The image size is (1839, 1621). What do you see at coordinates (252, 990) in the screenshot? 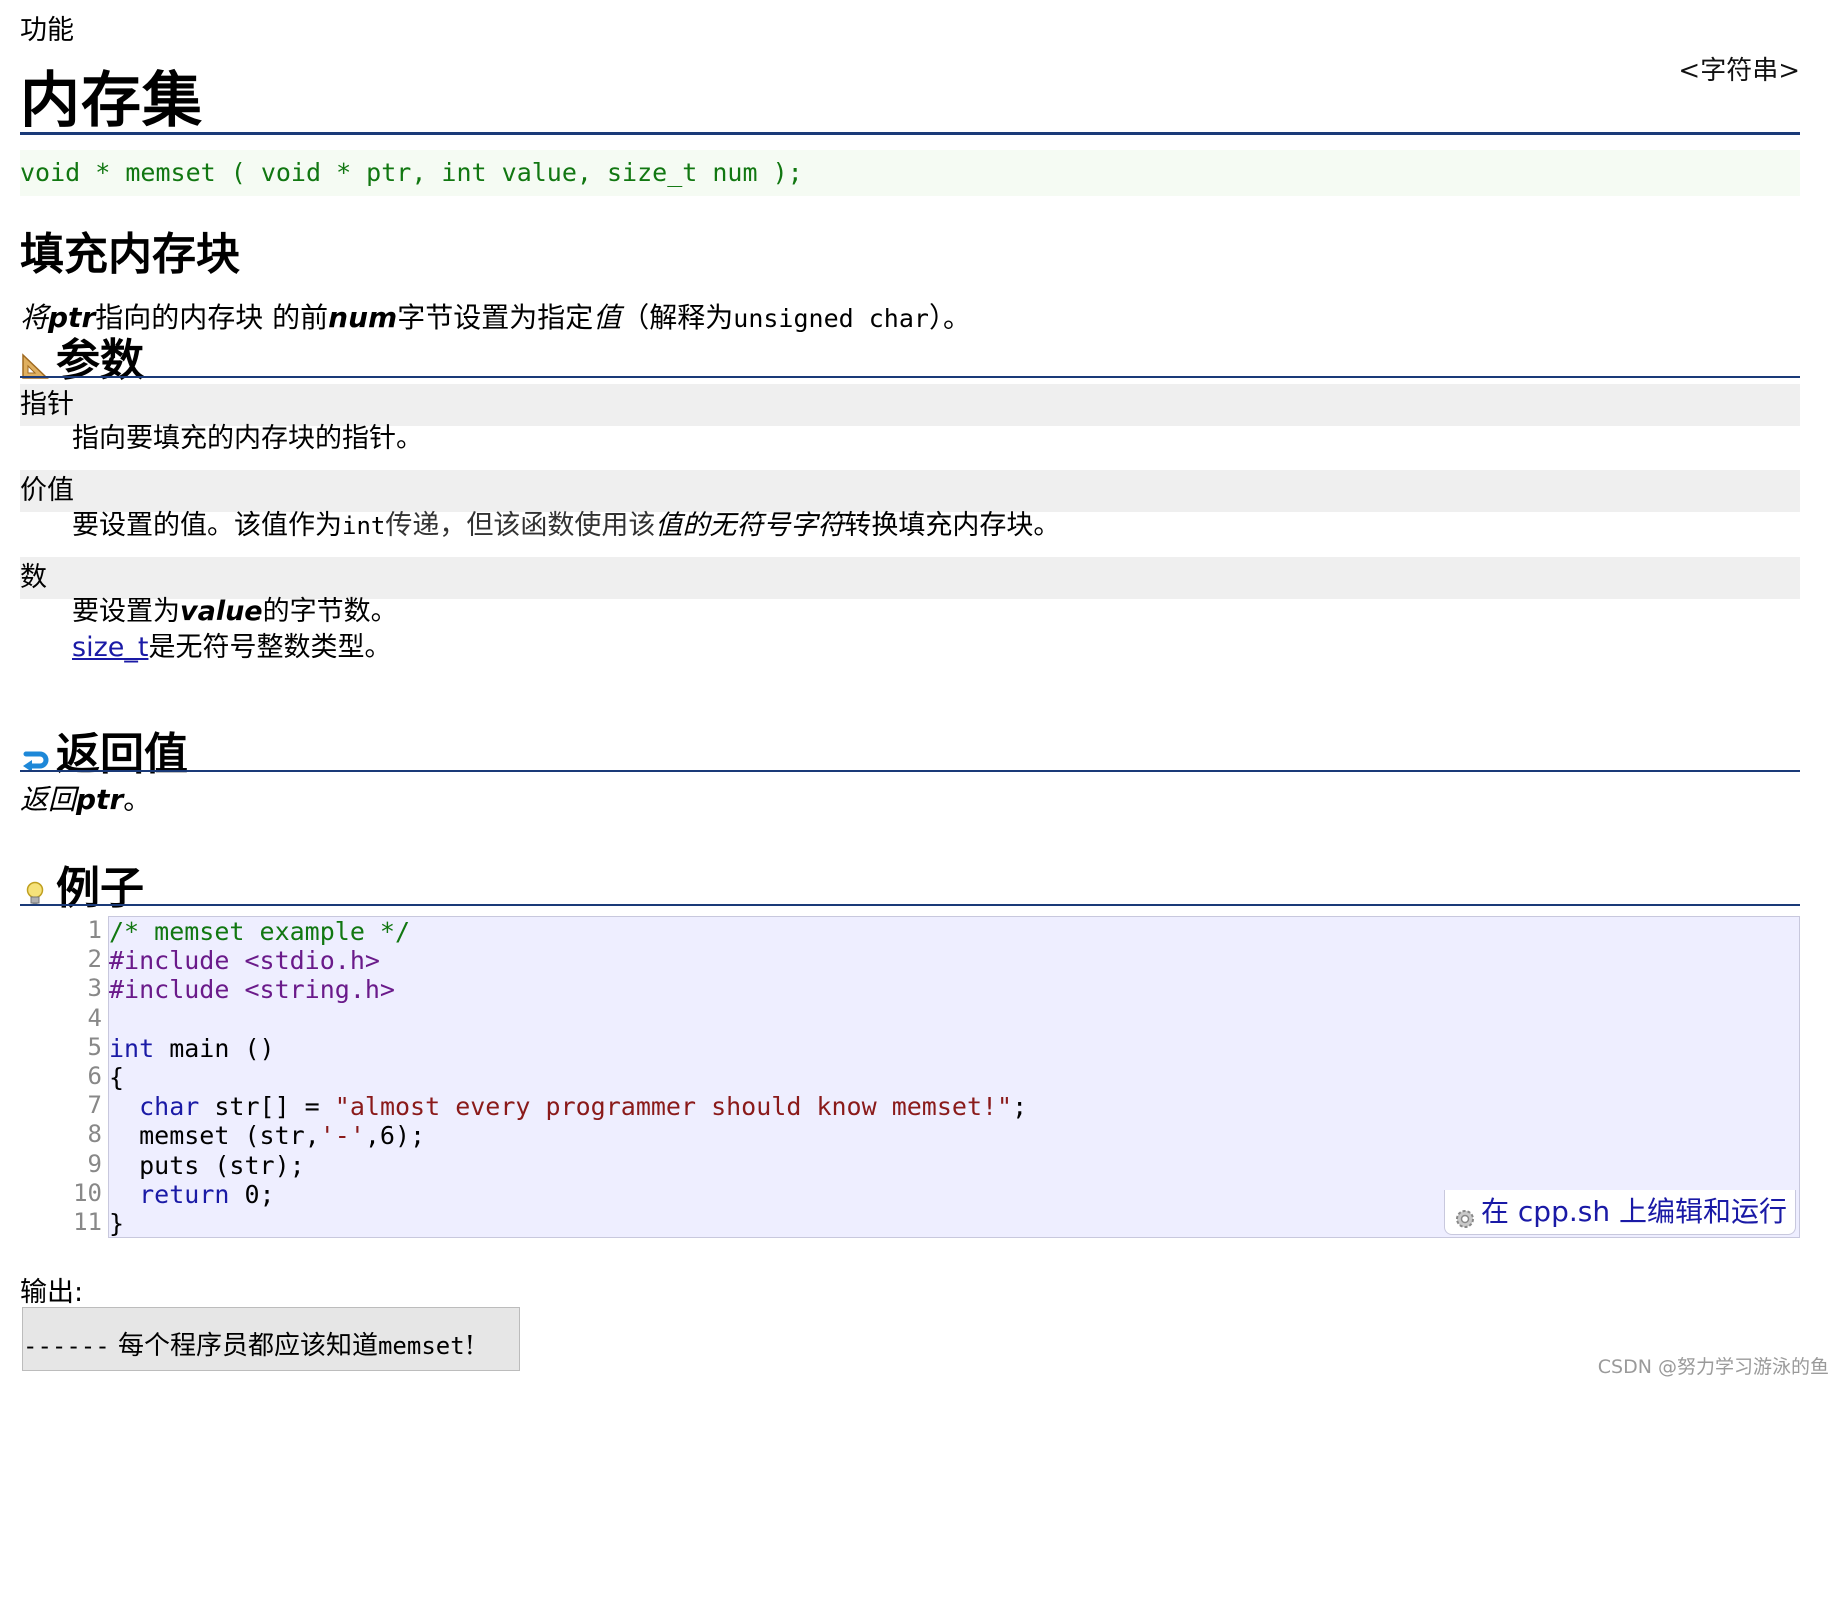
I see `code-line: #include <string.h>` at bounding box center [252, 990].